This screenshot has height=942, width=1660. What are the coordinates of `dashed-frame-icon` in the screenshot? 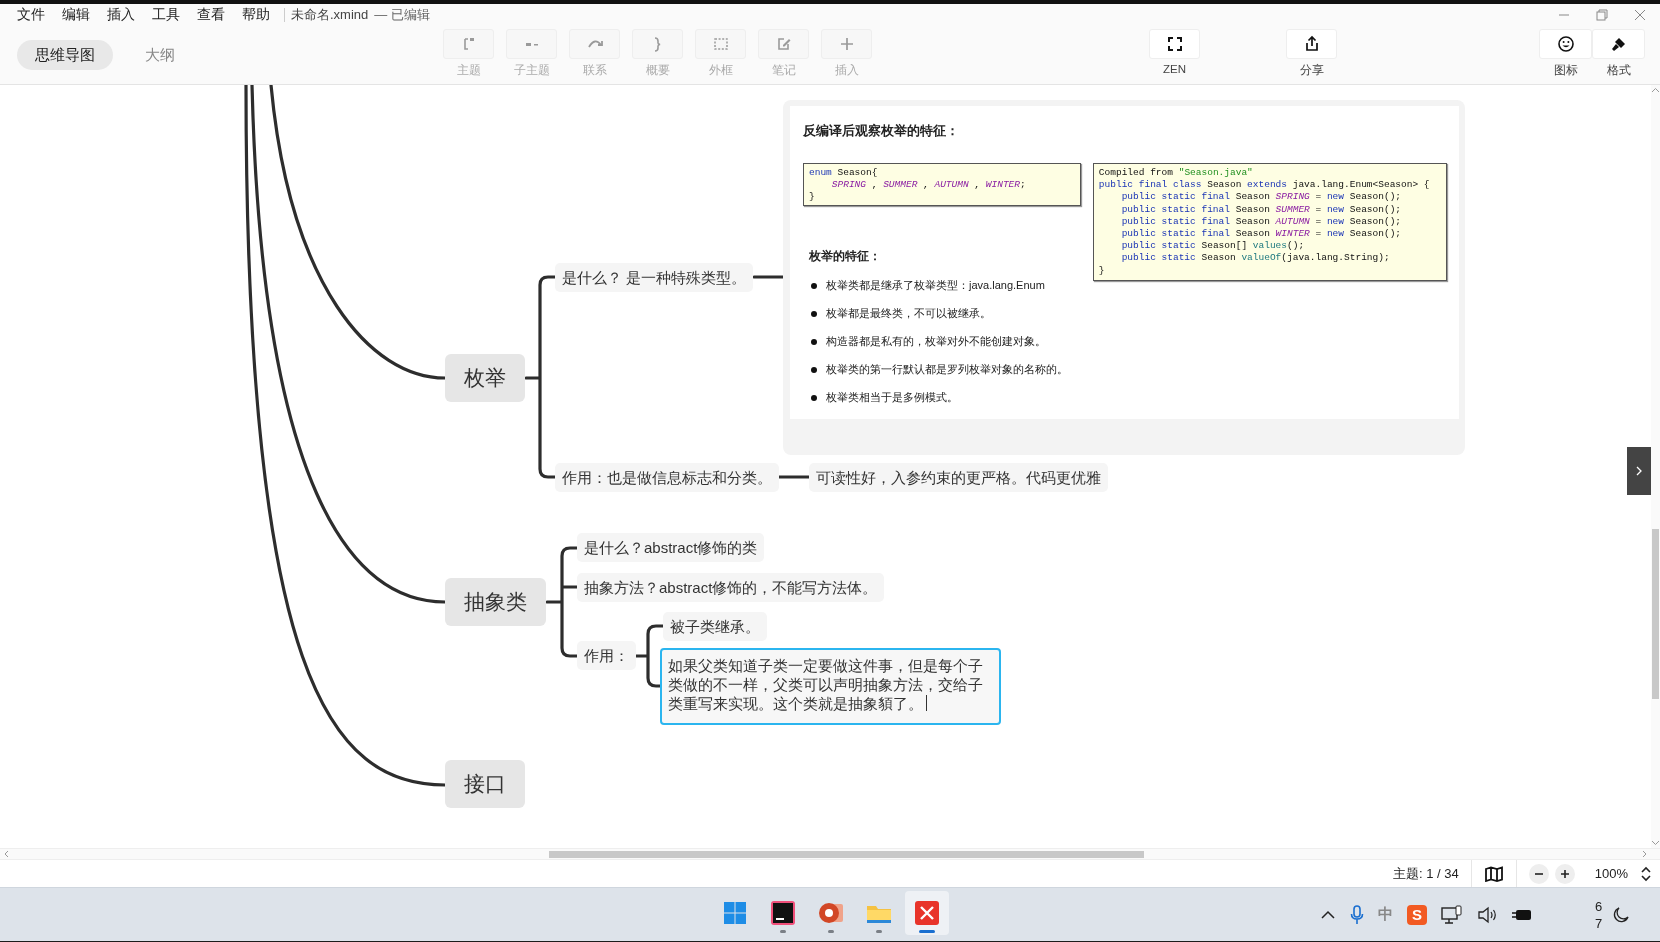 It's located at (720, 44).